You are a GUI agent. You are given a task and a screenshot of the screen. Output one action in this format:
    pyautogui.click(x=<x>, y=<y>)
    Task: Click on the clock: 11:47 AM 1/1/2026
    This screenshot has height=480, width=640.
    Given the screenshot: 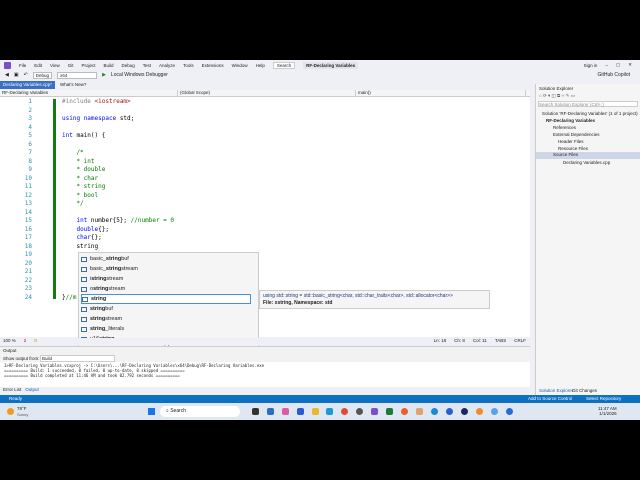 What is the action you would take?
    pyautogui.click(x=607, y=411)
    